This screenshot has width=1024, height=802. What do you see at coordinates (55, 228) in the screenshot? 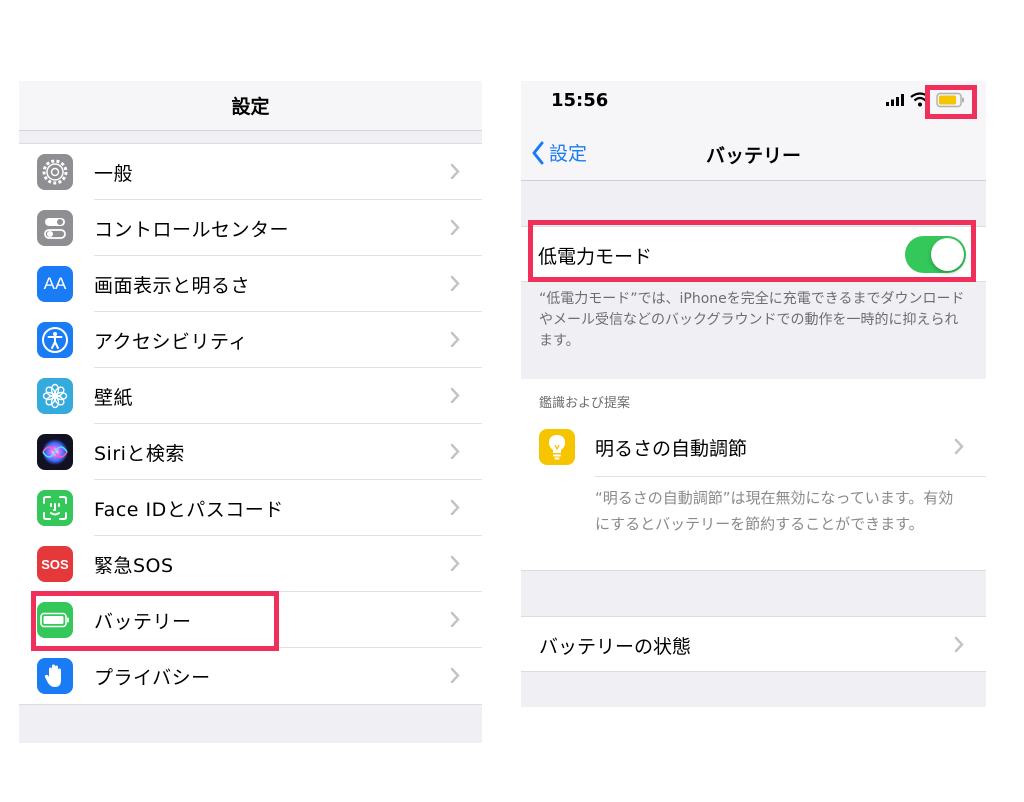
I see `control-center-icon` at bounding box center [55, 228].